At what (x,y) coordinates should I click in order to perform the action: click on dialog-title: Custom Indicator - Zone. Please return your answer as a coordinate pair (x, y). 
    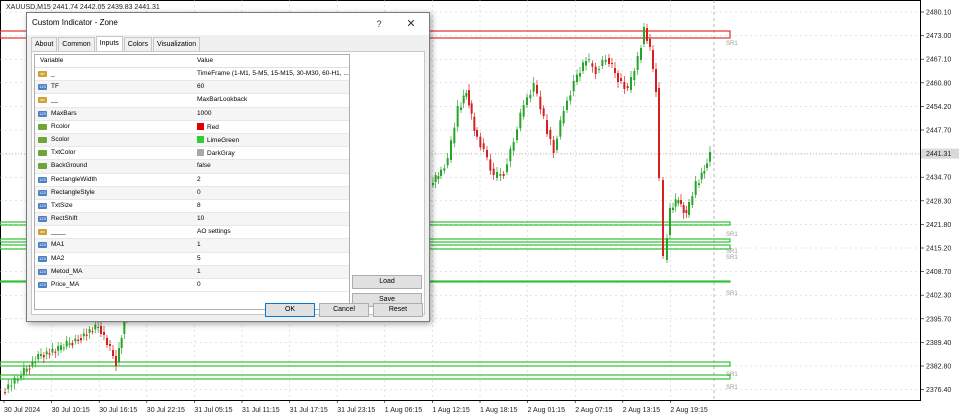
    Looking at the image, I should click on (75, 22).